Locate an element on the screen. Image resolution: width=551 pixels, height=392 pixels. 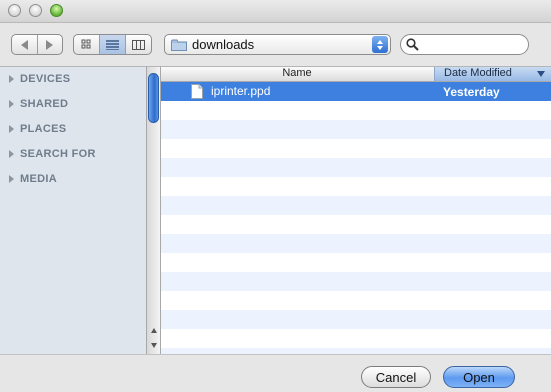
back-arrow-icon is located at coordinates (24, 44).